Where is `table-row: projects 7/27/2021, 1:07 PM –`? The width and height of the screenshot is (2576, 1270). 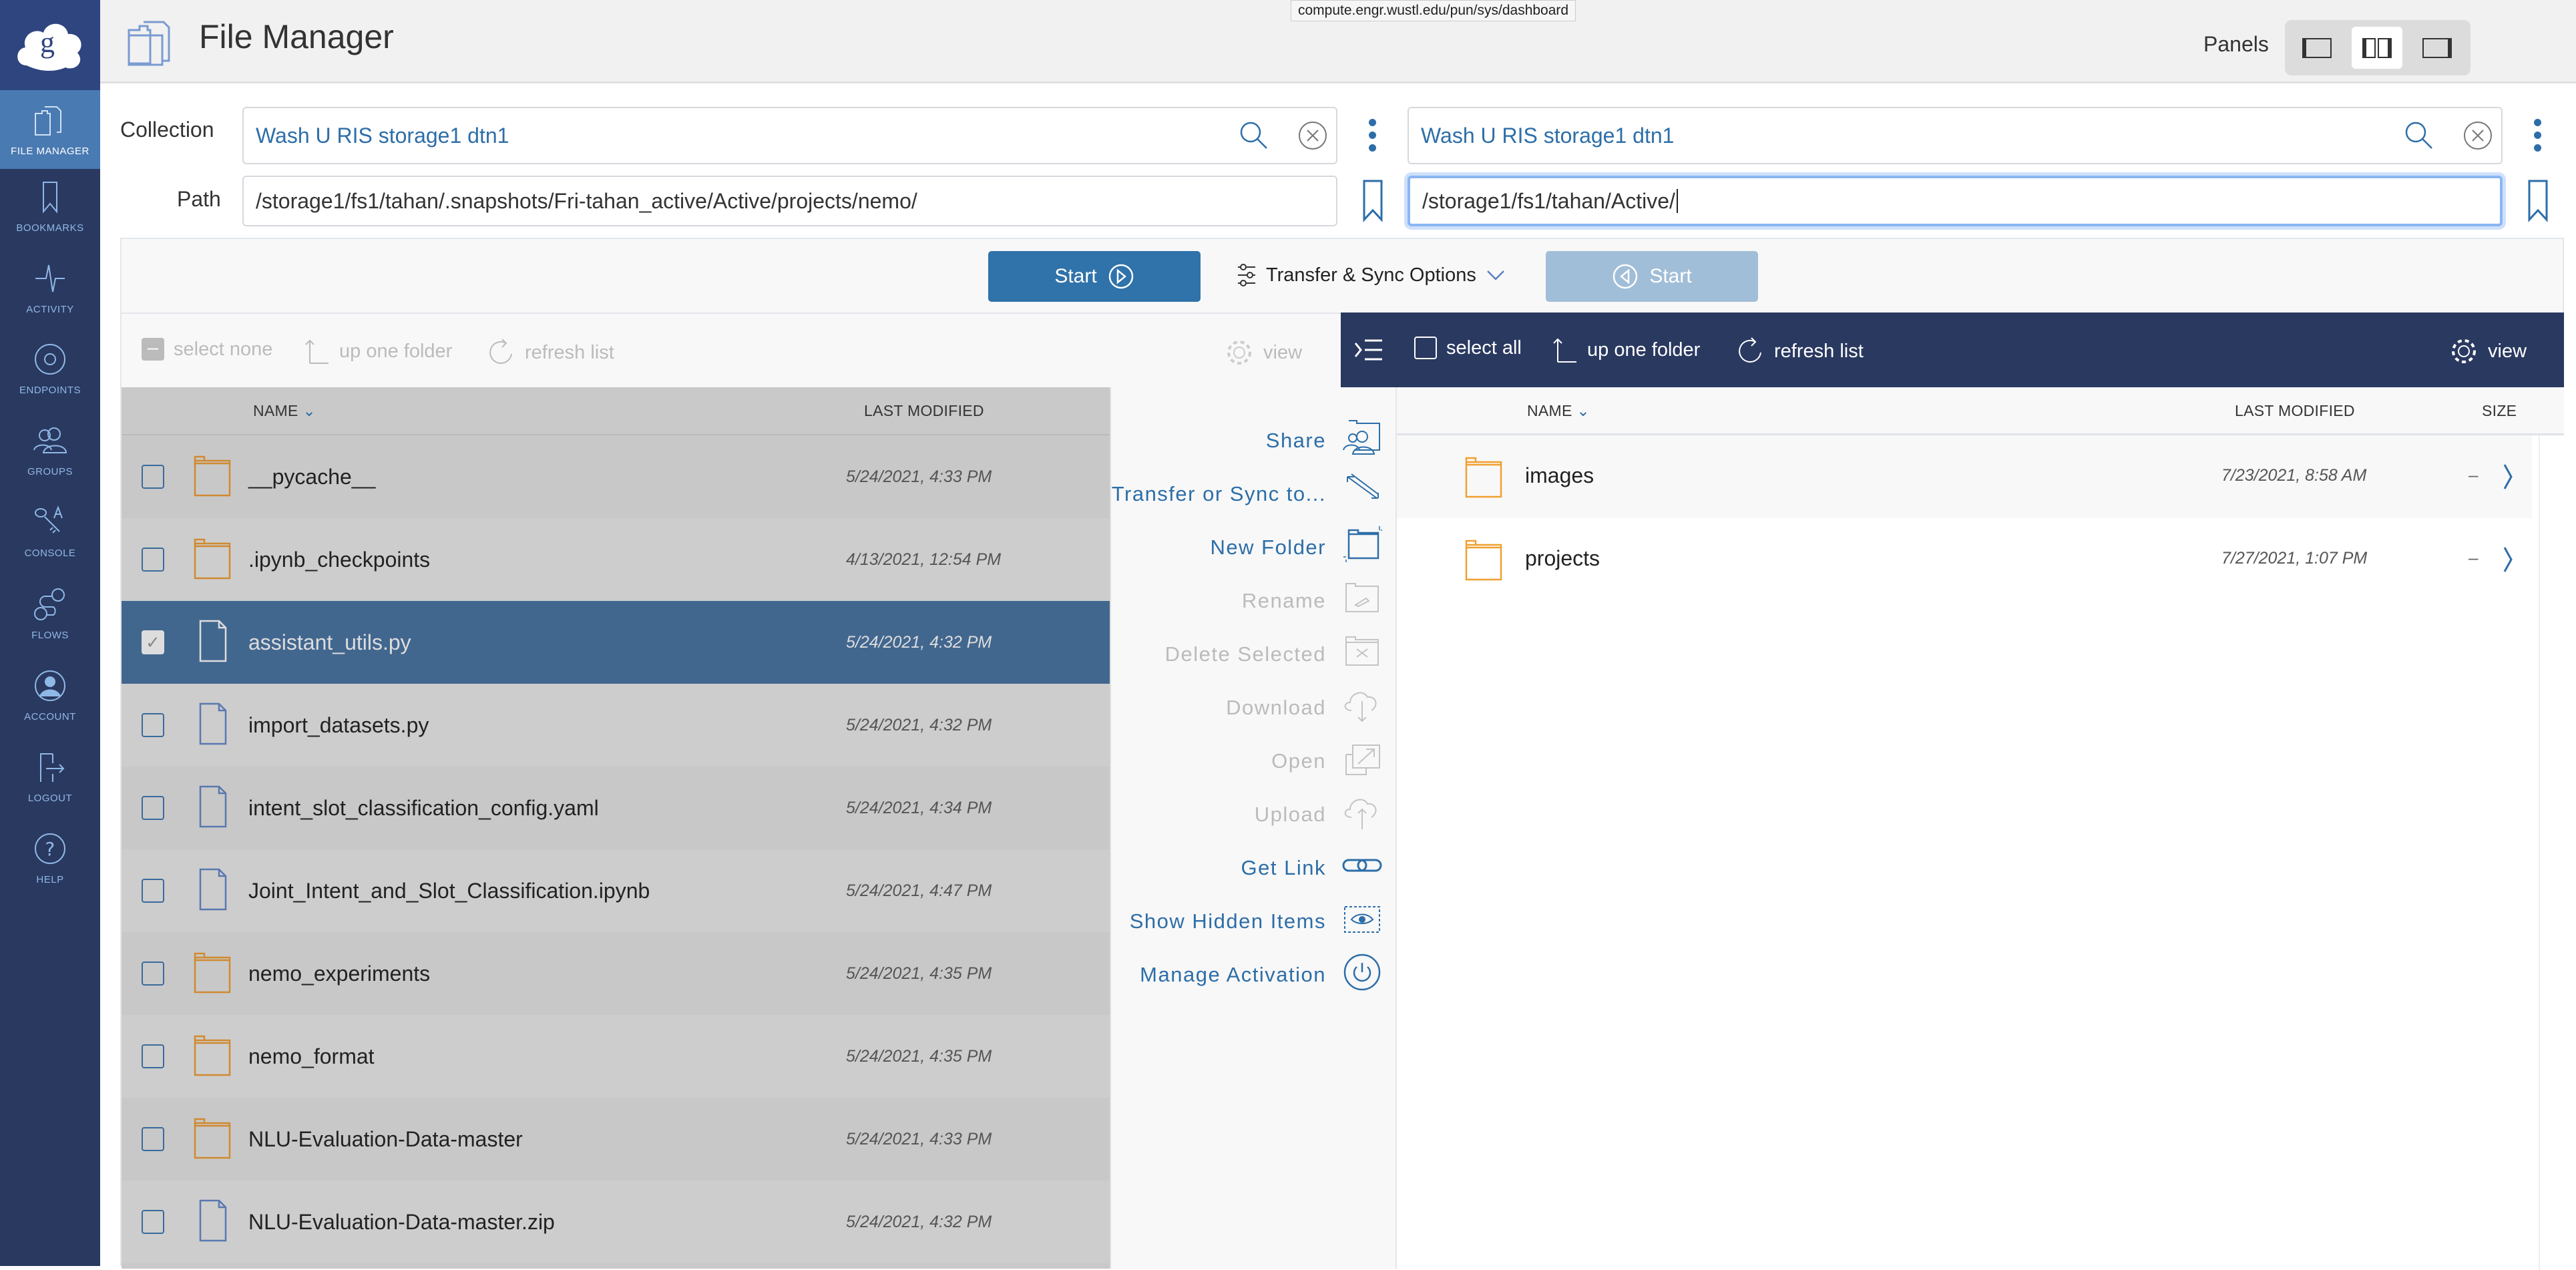 table-row: projects 7/27/2021, 1:07 PM – is located at coordinates (1964, 559).